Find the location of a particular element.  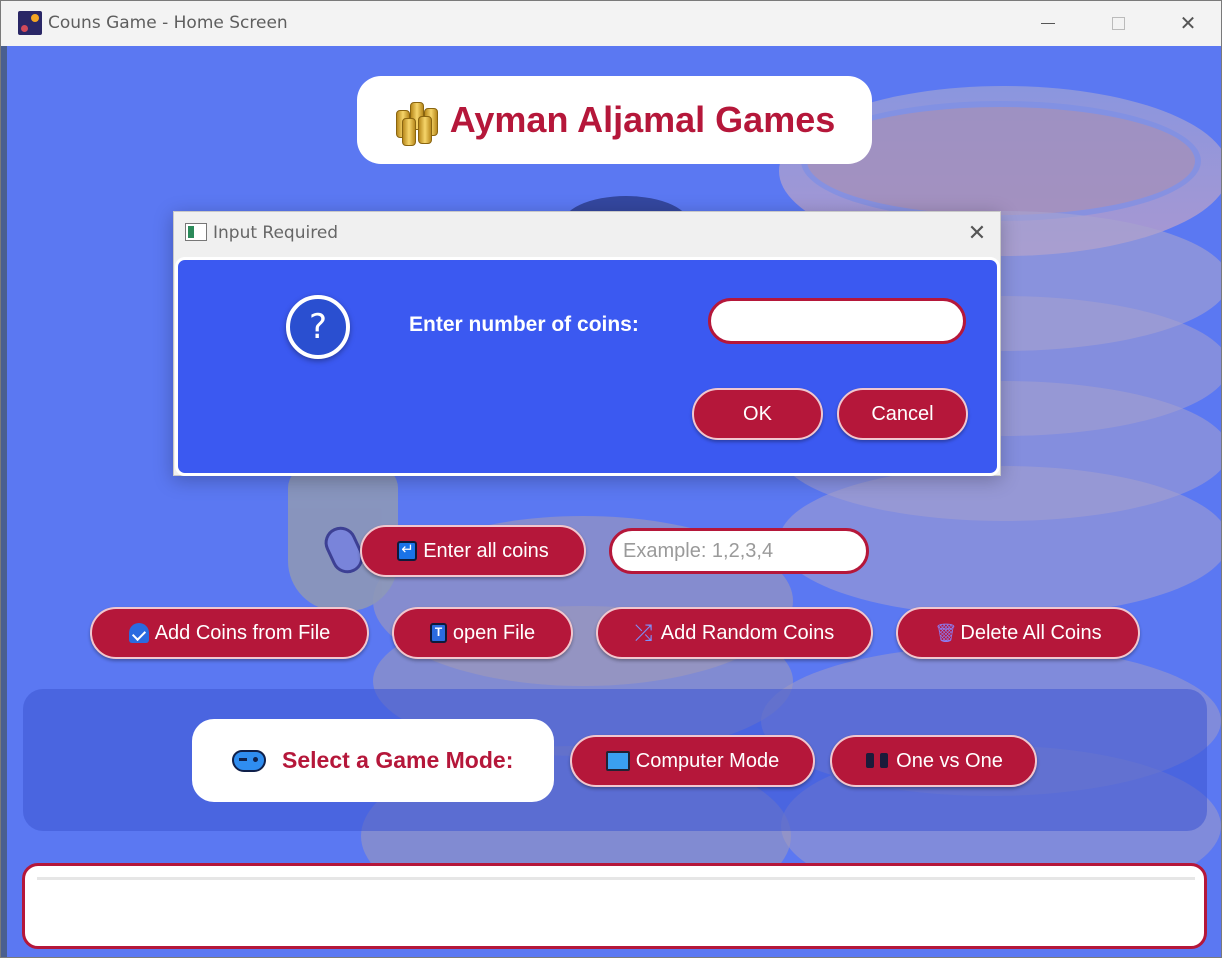

add-random-coins-button: ⤮ Add Random Coins is located at coordinates (734, 633).